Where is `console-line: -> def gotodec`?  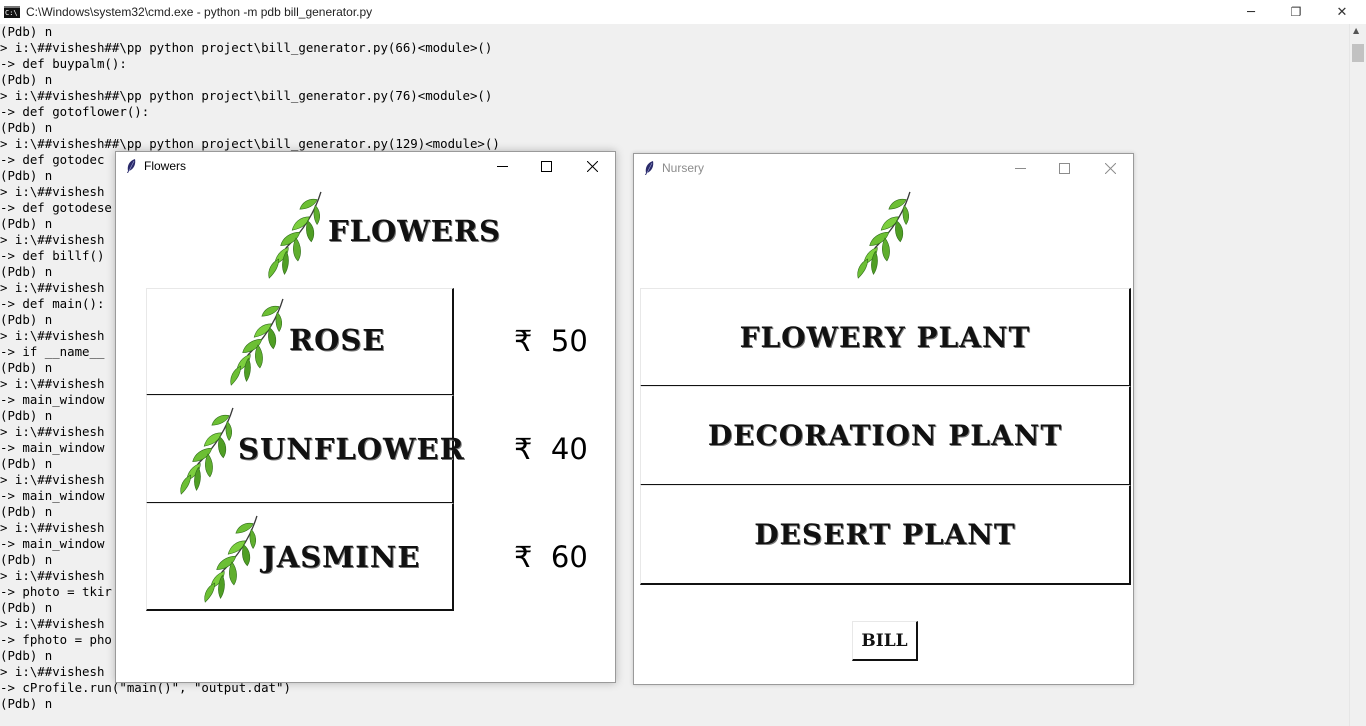 console-line: -> def gotodec is located at coordinates (52, 159).